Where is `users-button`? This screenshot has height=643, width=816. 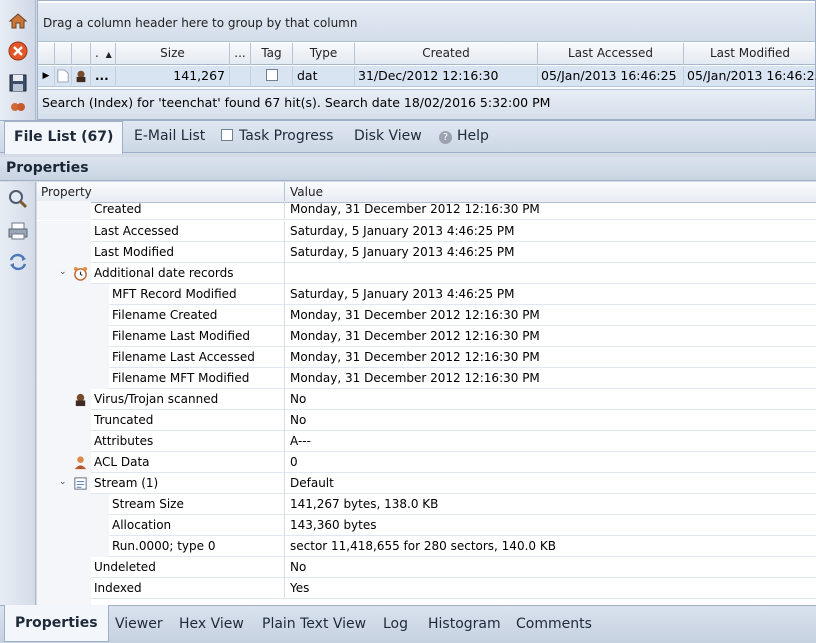 users-button is located at coordinates (18, 108).